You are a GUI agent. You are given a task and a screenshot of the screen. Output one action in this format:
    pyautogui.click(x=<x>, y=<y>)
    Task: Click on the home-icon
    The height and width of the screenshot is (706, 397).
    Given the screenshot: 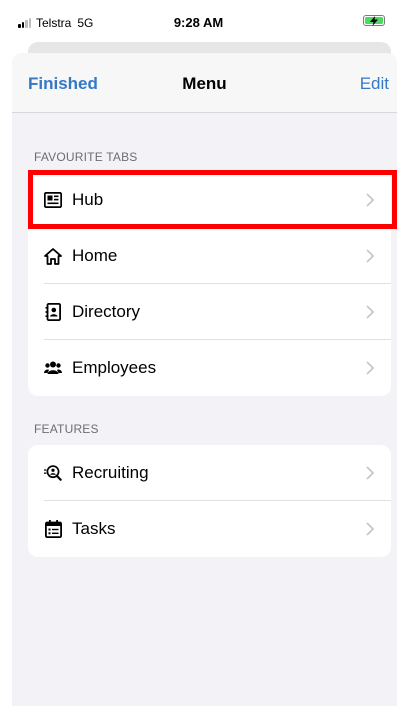 What is the action you would take?
    pyautogui.click(x=53, y=256)
    